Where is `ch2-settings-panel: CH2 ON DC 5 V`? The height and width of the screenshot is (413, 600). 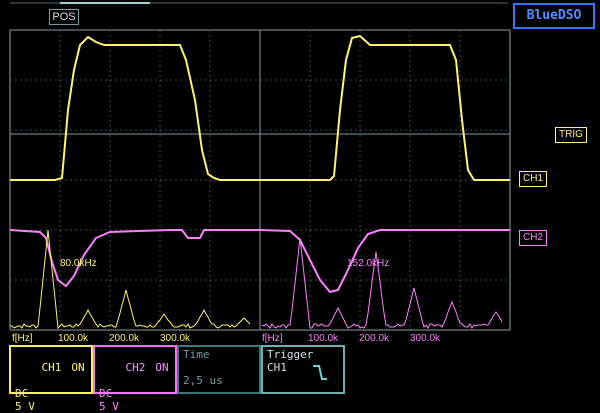 ch2-settings-panel: CH2 ON DC 5 V is located at coordinates (135, 379).